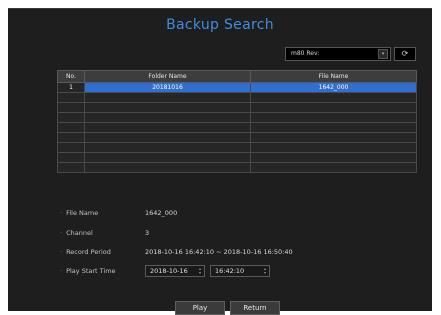 This screenshot has height=315, width=441. I want to click on refresh-icon: ⟳, so click(405, 53).